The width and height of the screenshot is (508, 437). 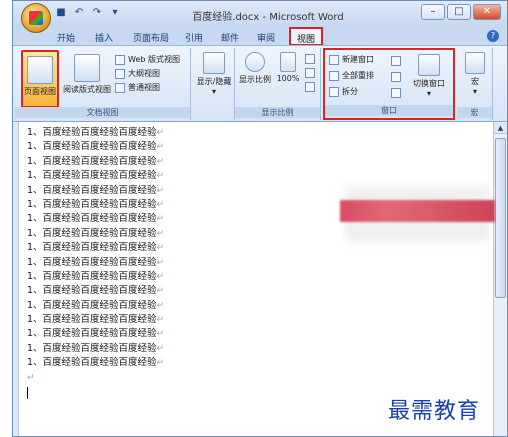 I want to click on outline-button: 大纲视图, so click(x=137, y=73).